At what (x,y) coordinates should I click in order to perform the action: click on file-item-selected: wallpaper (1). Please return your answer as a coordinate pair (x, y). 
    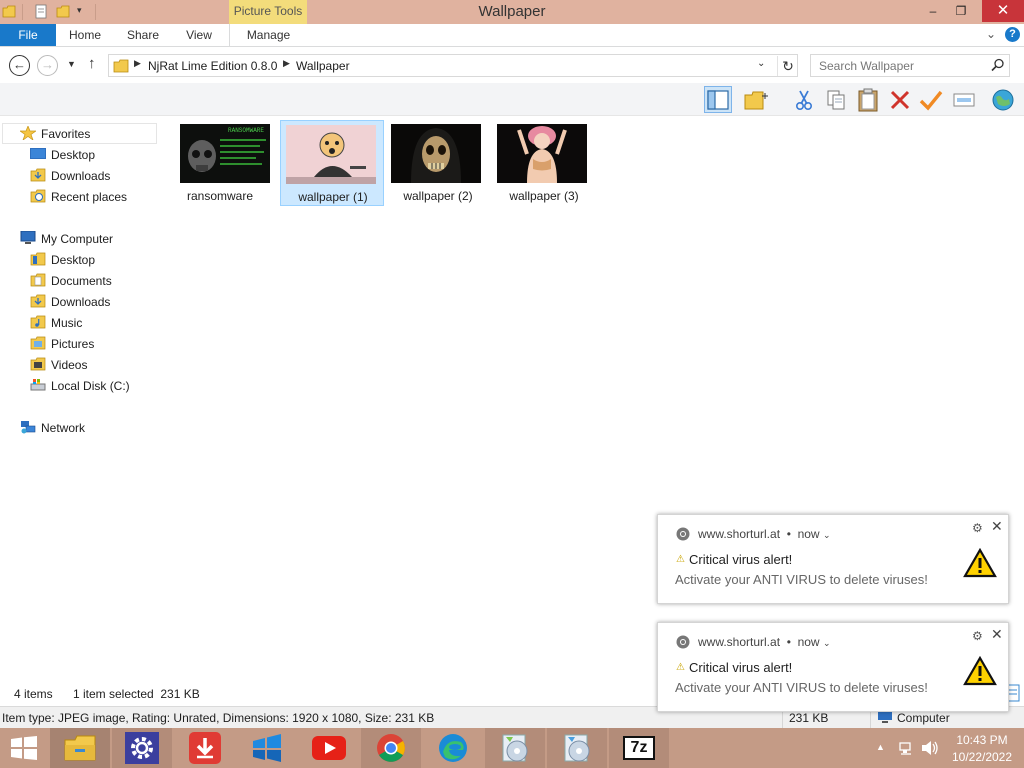
    Looking at the image, I should click on (332, 163).